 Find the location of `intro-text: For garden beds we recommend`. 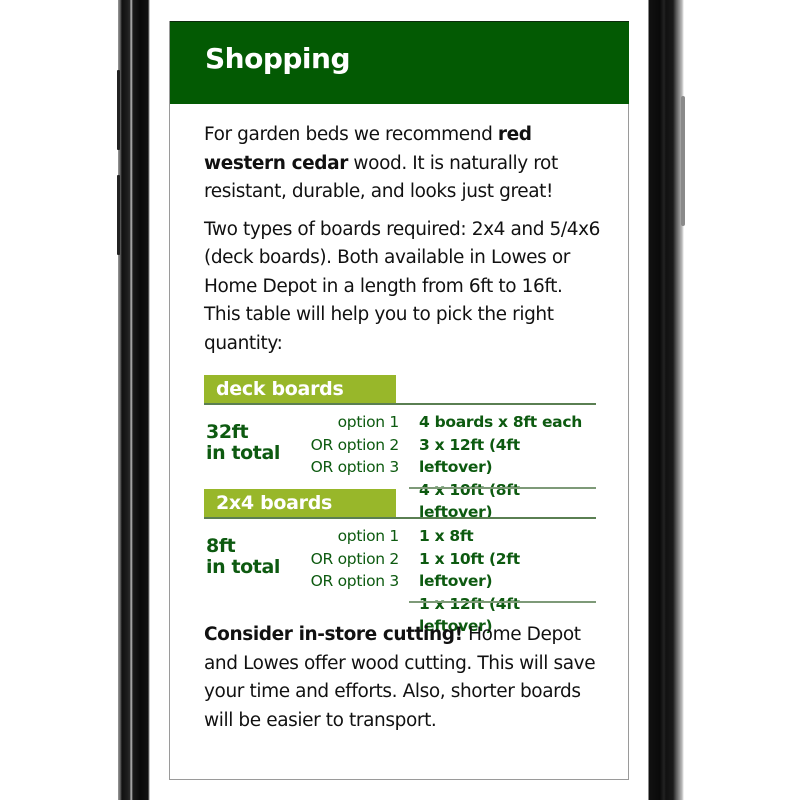

intro-text: For garden beds we recommend is located at coordinates (351, 134).